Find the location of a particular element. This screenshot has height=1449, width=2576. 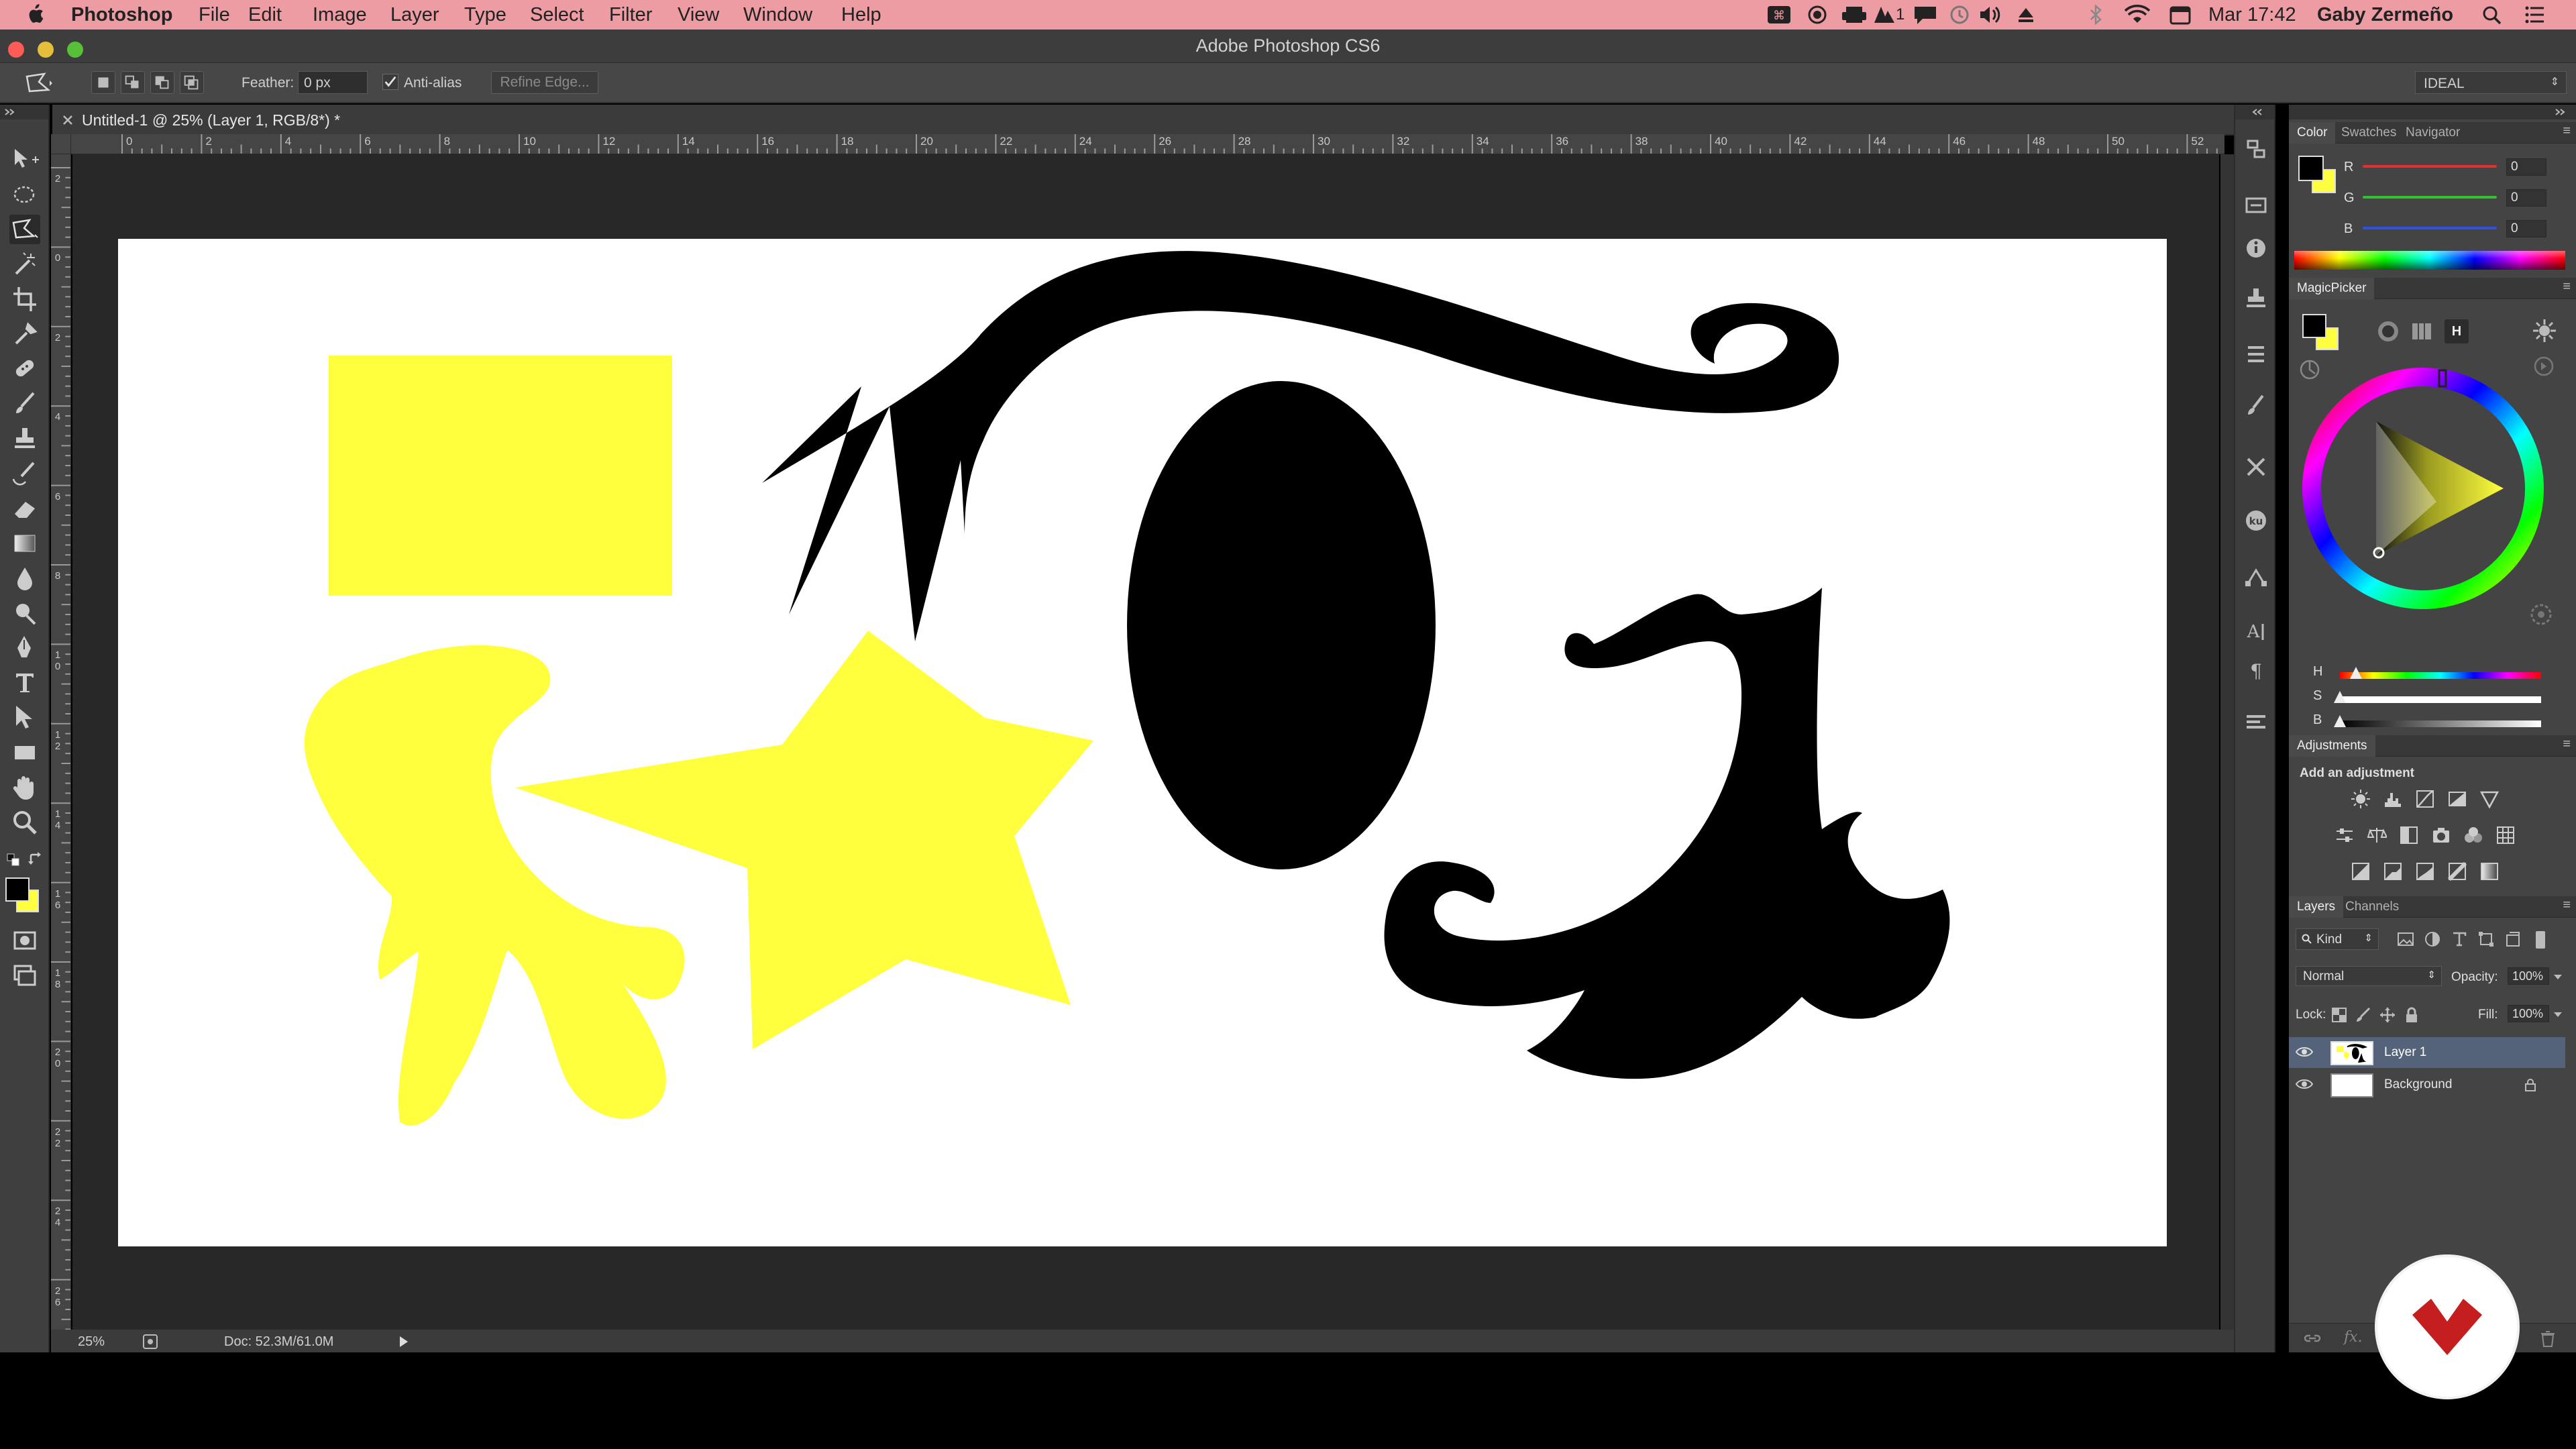

color-lookup-icon is located at coordinates (2506, 835).